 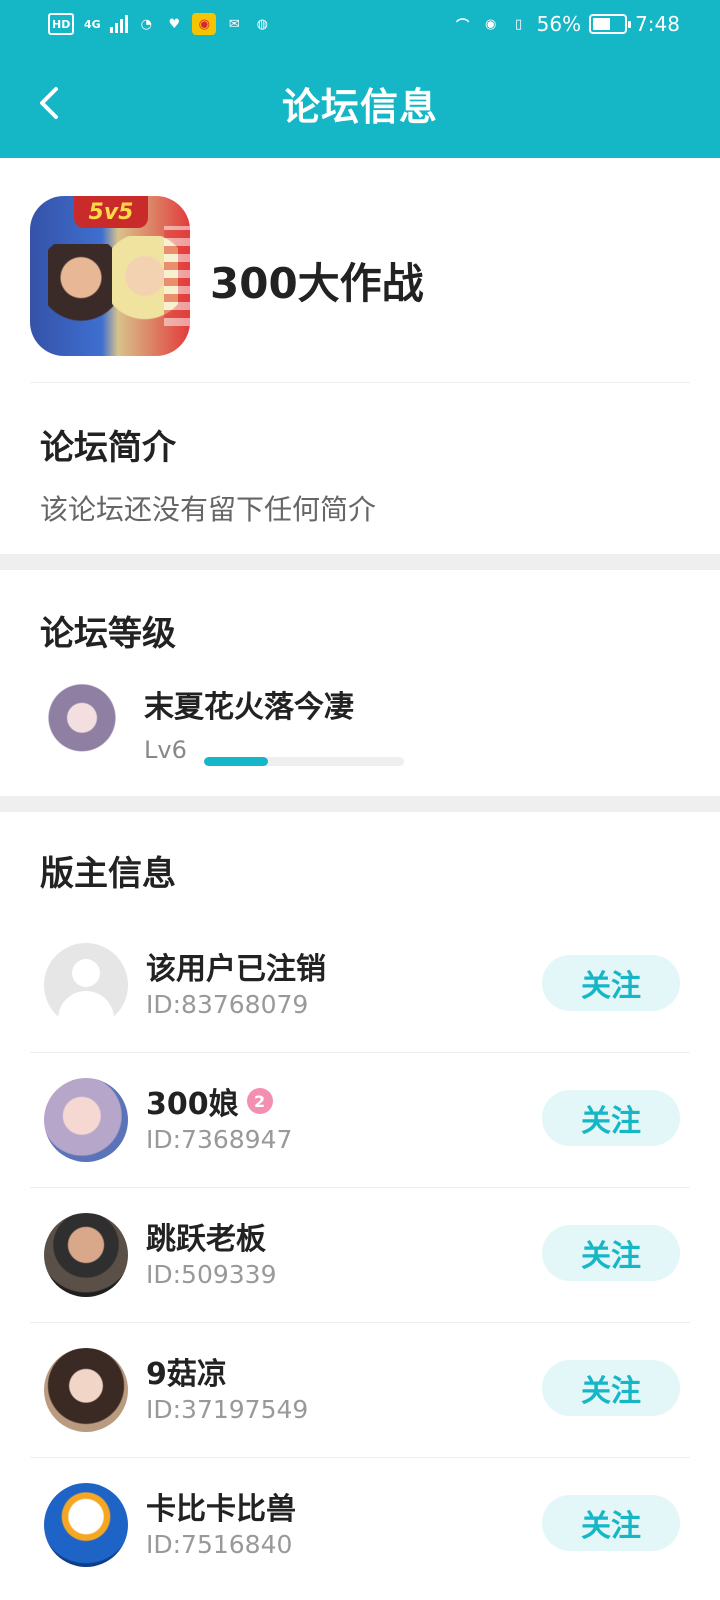 I want to click on battery-percent: 56%, so click(x=559, y=24).